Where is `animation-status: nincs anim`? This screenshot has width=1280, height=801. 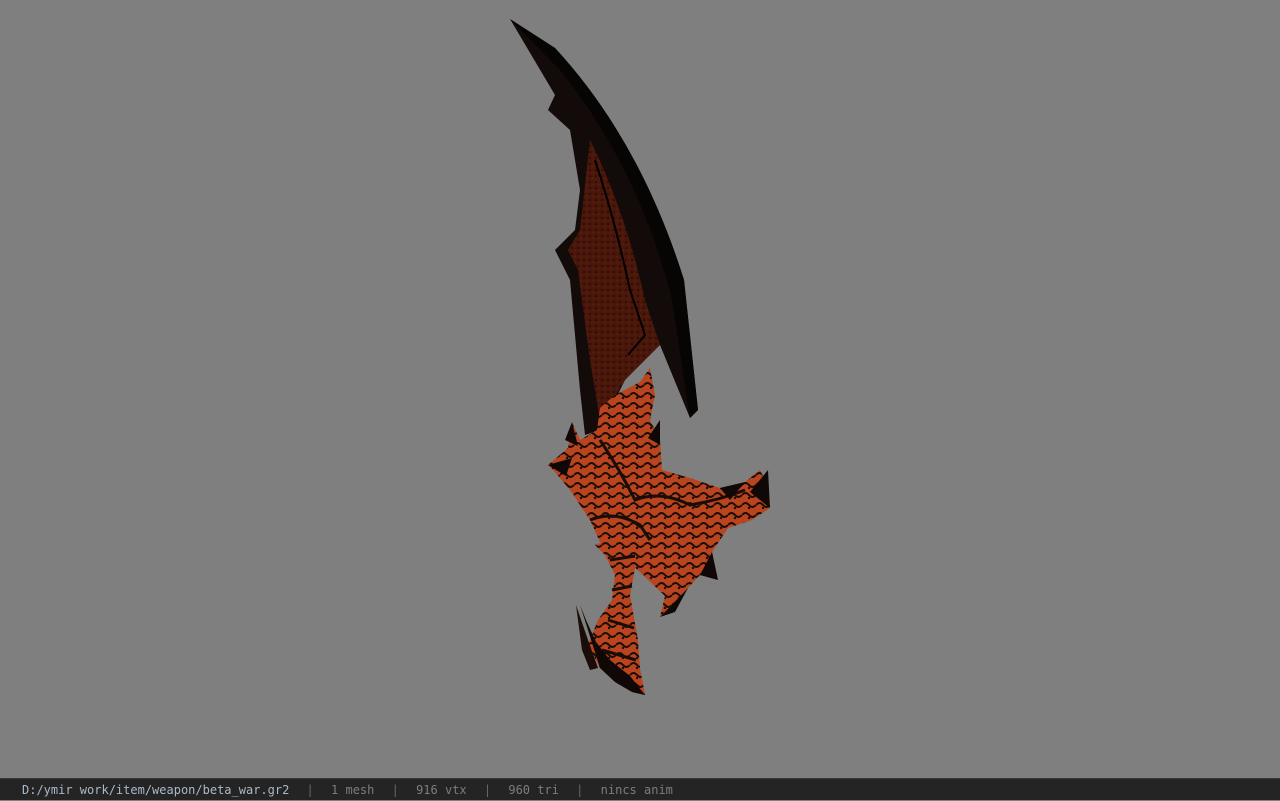
animation-status: nincs anim is located at coordinates (636, 790).